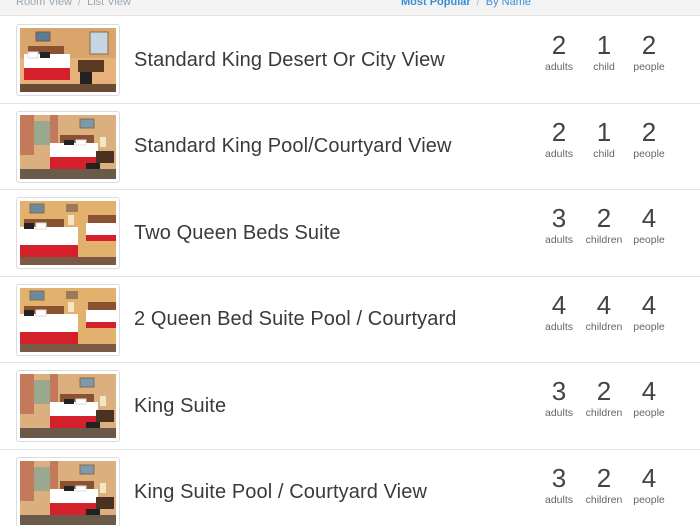 This screenshot has width=700, height=526. Describe the element at coordinates (559, 304) in the screenshot. I see `adults-number: 4` at that location.